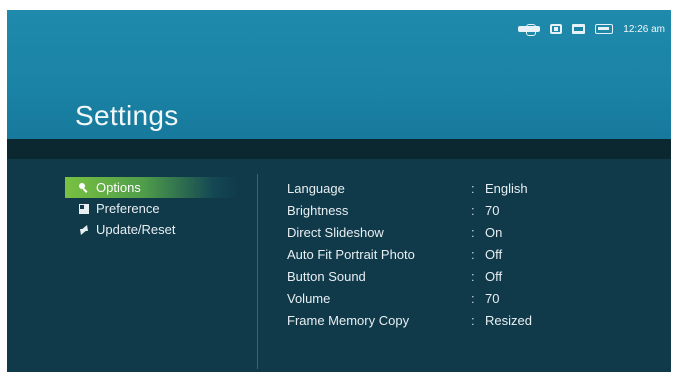  What do you see at coordinates (436, 188) in the screenshot?
I see `setting-language: Language : English` at bounding box center [436, 188].